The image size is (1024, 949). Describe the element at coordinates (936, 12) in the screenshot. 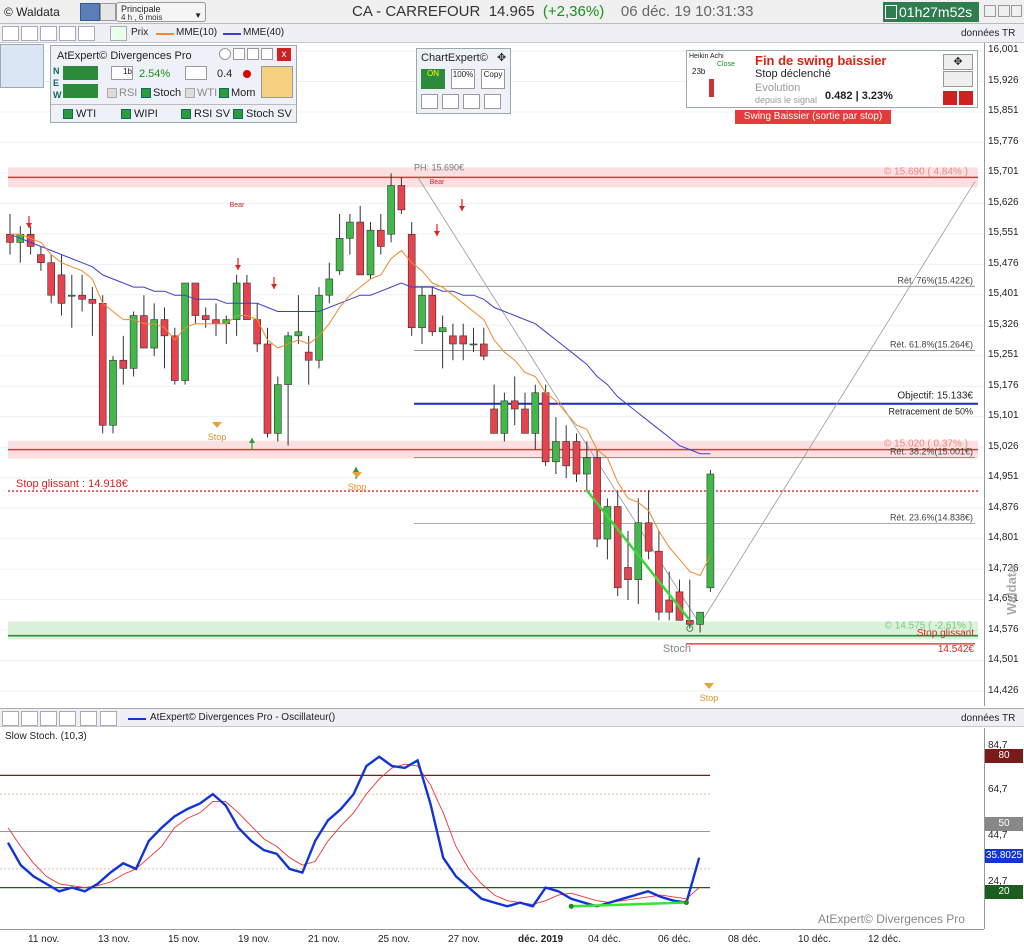

I see `clock-value: 01h27m52s` at that location.